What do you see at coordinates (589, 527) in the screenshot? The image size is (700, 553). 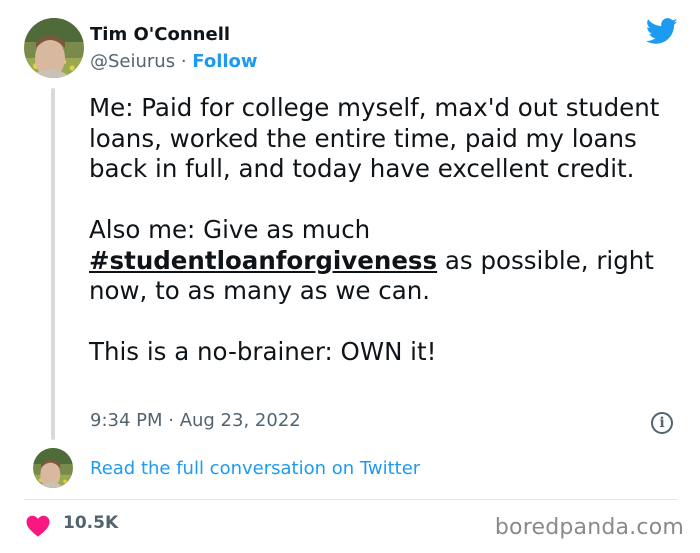 I see `watermark: boredpanda.com` at bounding box center [589, 527].